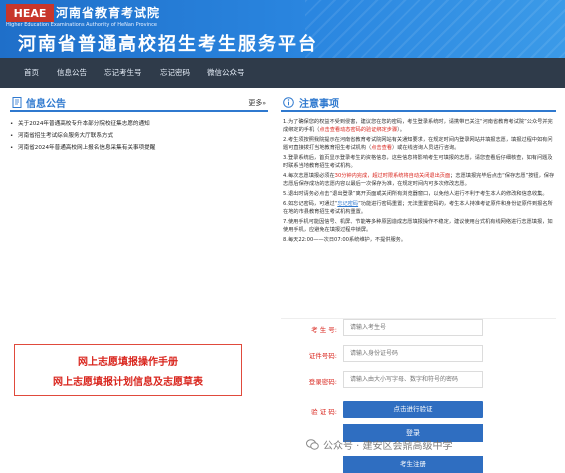 The height and width of the screenshot is (473, 565). I want to click on watermark-text: 公众号 · 建安区会鼎高级中学, so click(388, 446).